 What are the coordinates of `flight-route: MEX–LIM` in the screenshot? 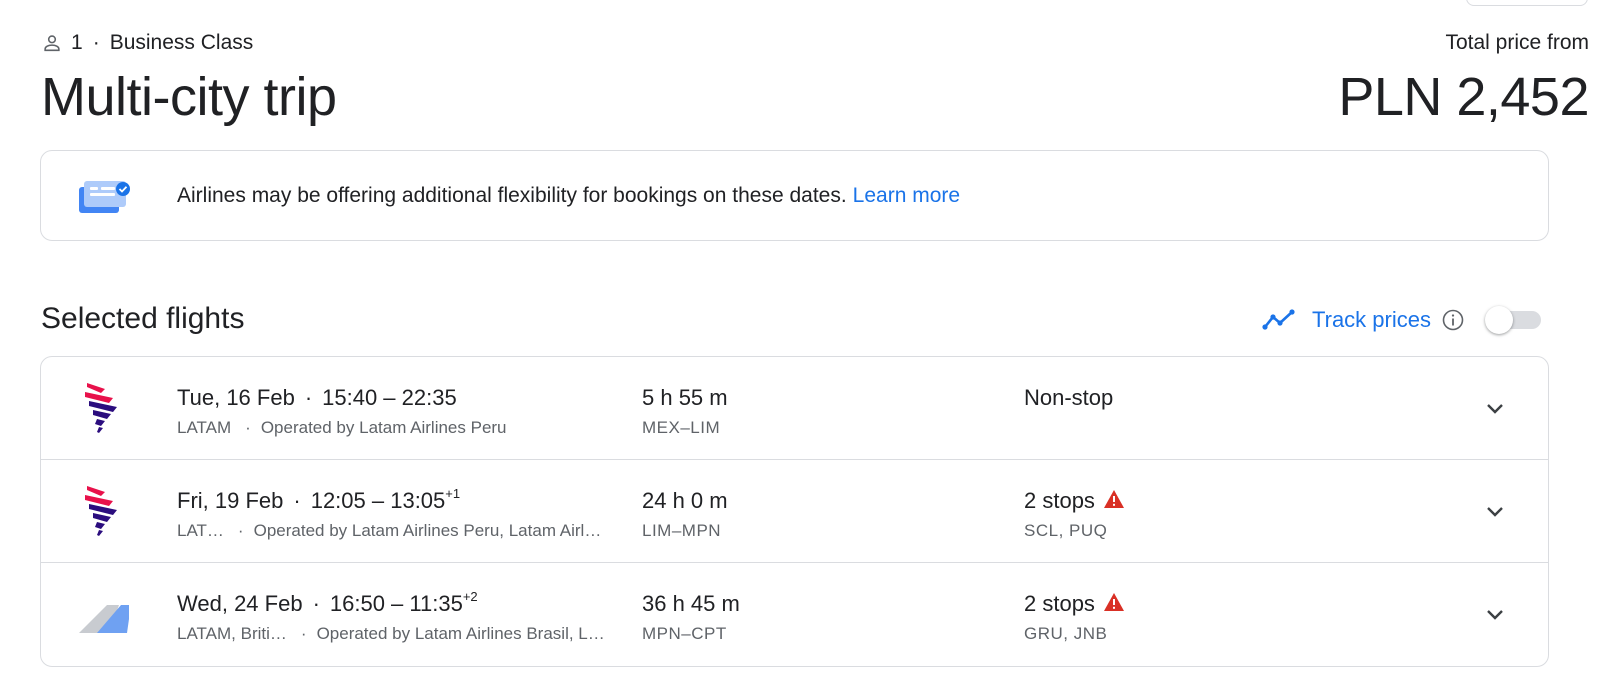 It's located at (681, 427).